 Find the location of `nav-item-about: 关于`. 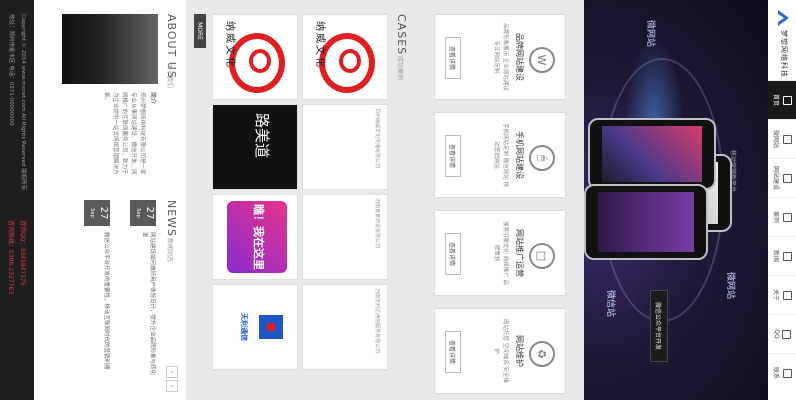

nav-item-about: 关于 is located at coordinates (782, 294).